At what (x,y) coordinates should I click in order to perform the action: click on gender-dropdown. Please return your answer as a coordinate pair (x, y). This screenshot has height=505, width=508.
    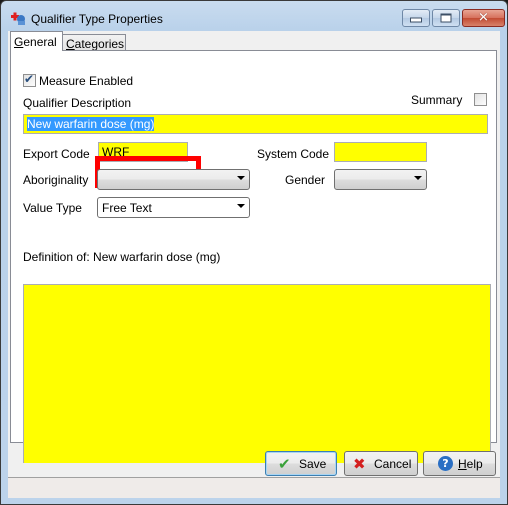
    Looking at the image, I should click on (380, 179).